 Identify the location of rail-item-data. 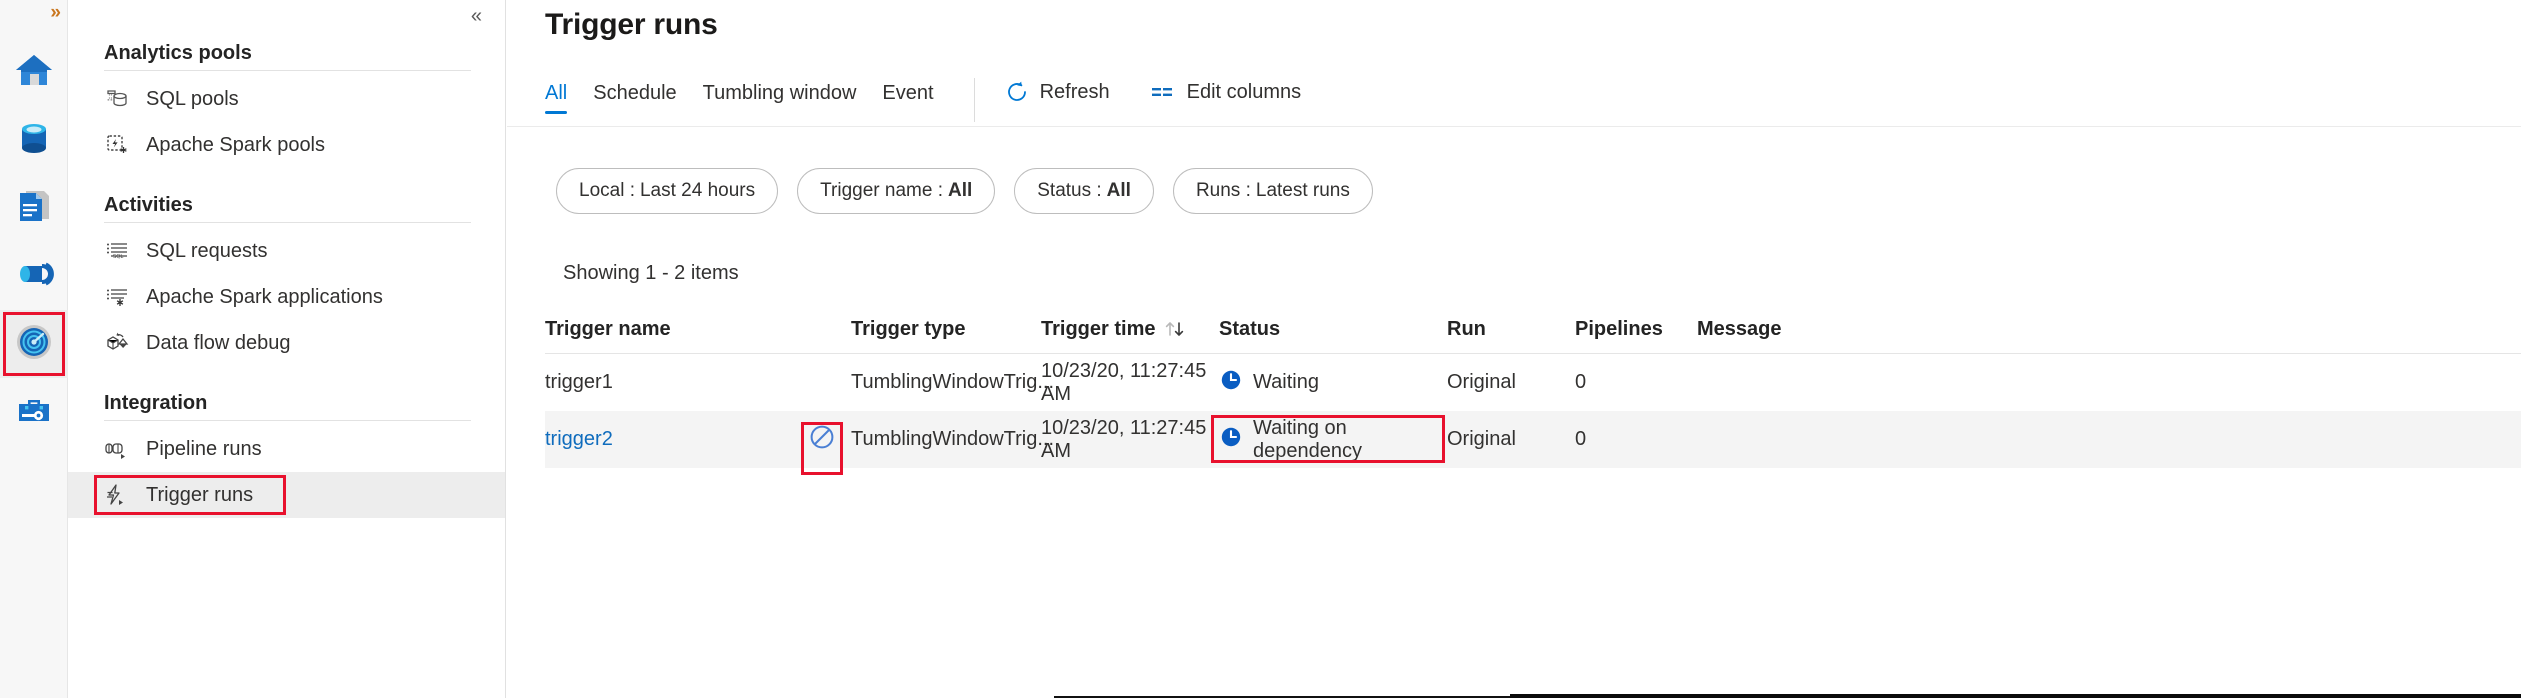
(34, 140).